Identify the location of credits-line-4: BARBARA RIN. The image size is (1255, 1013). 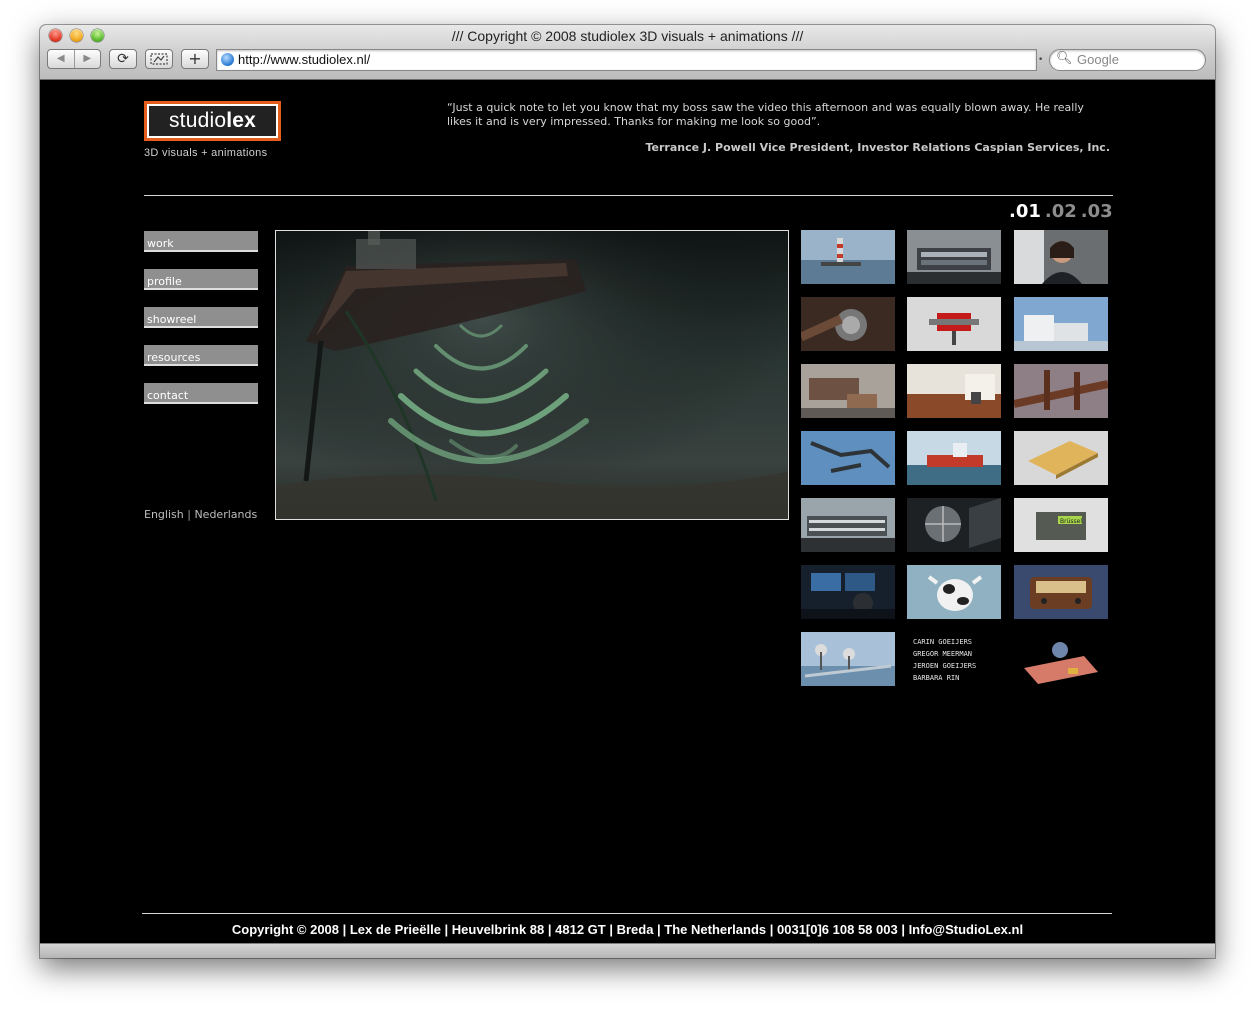
(936, 678).